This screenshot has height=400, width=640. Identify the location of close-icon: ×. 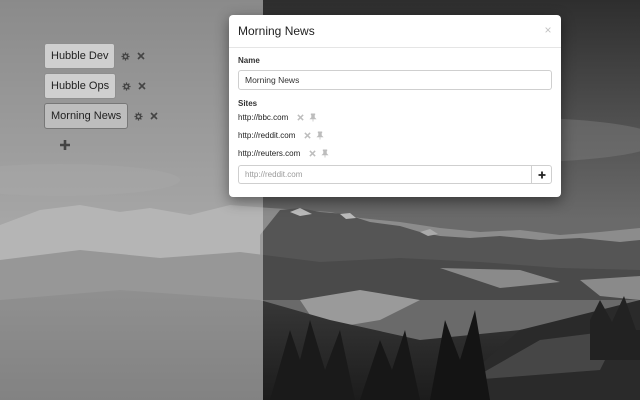
(548, 30).